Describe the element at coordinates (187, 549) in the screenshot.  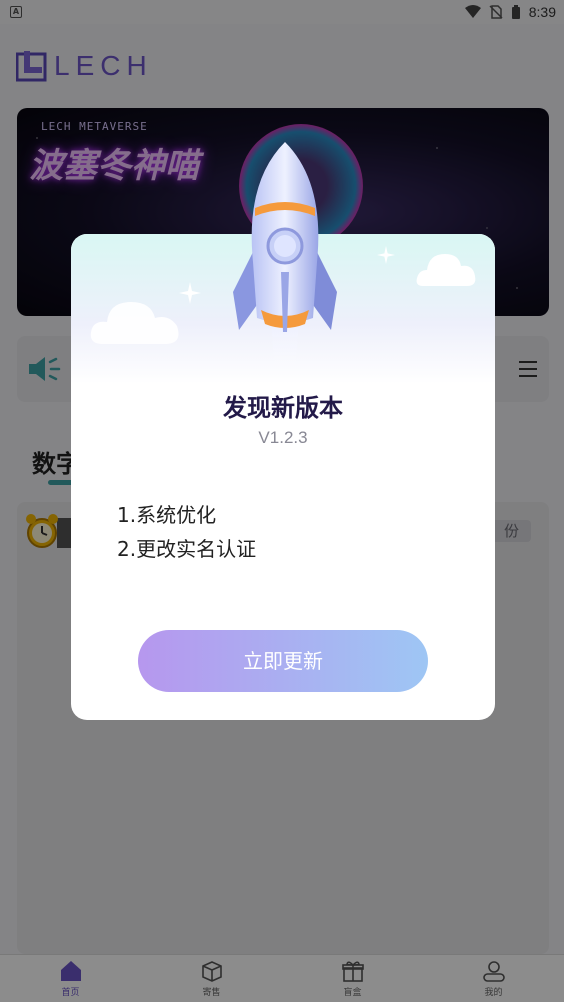
I see `release-note-item: 2.更改实名认证` at that location.